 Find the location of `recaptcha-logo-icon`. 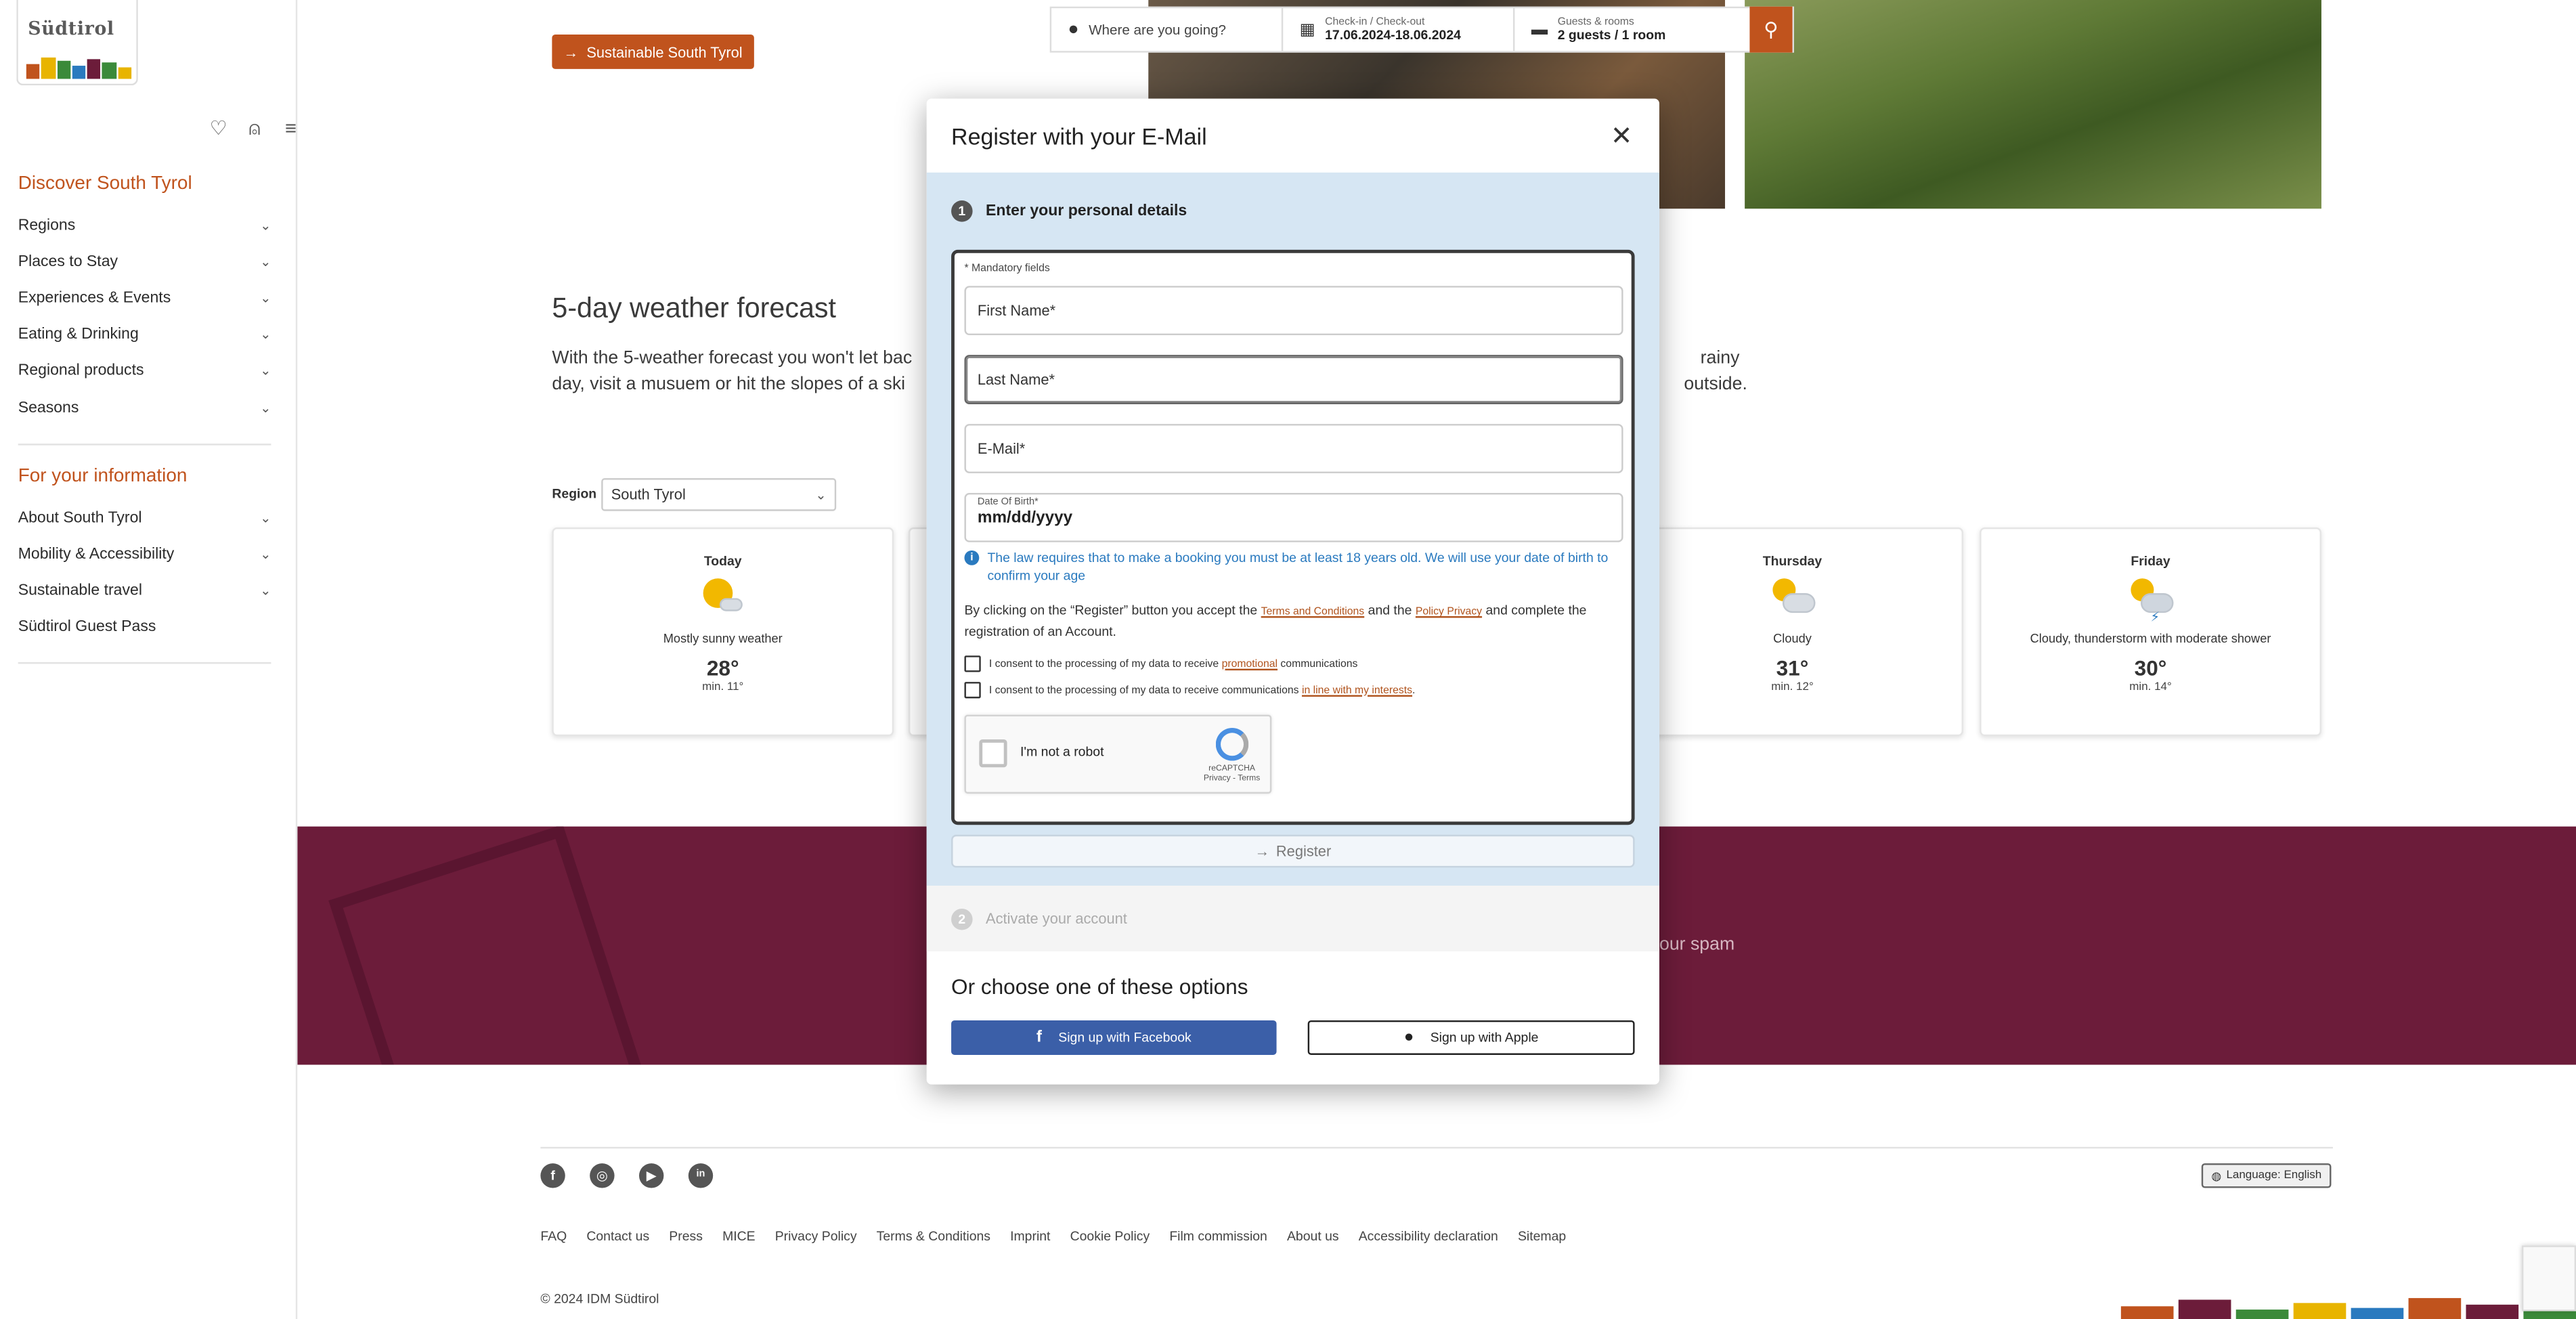

recaptcha-logo-icon is located at coordinates (1232, 744).